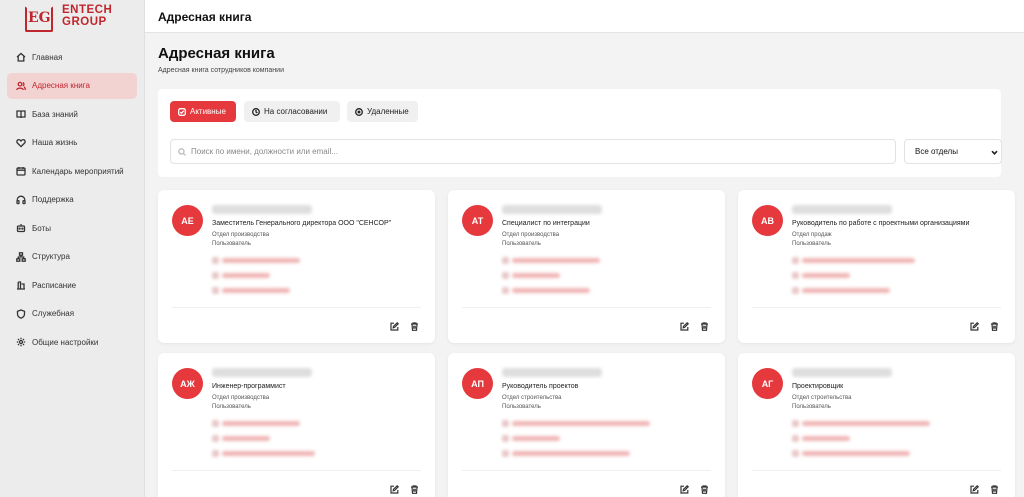 The image size is (1024, 497). What do you see at coordinates (541, 151) in the screenshot?
I see `search-input` at bounding box center [541, 151].